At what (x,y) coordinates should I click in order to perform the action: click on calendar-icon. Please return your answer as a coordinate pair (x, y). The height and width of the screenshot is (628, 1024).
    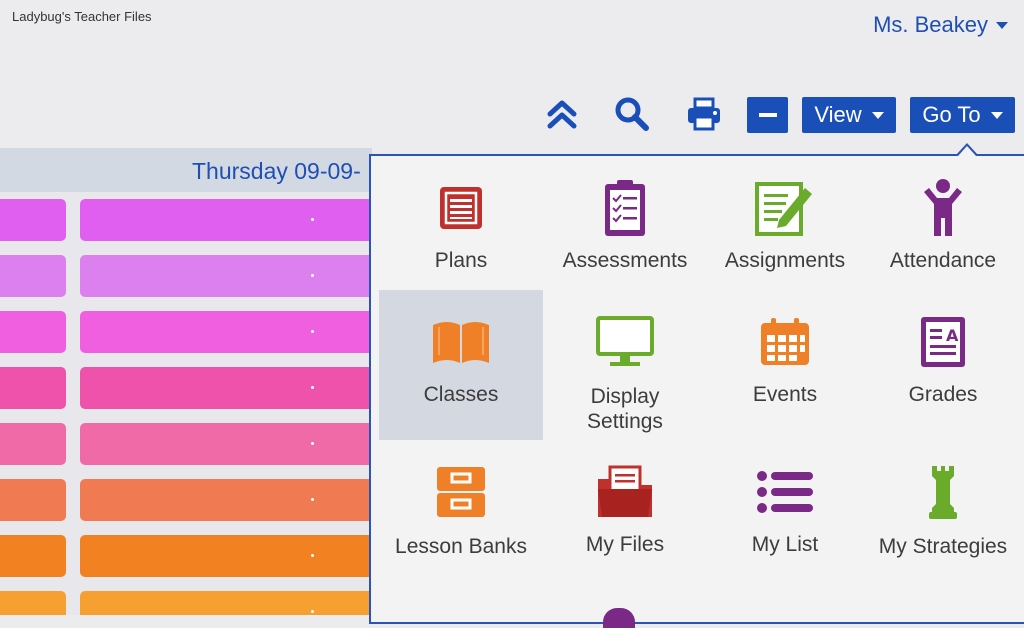
    Looking at the image, I should click on (785, 342).